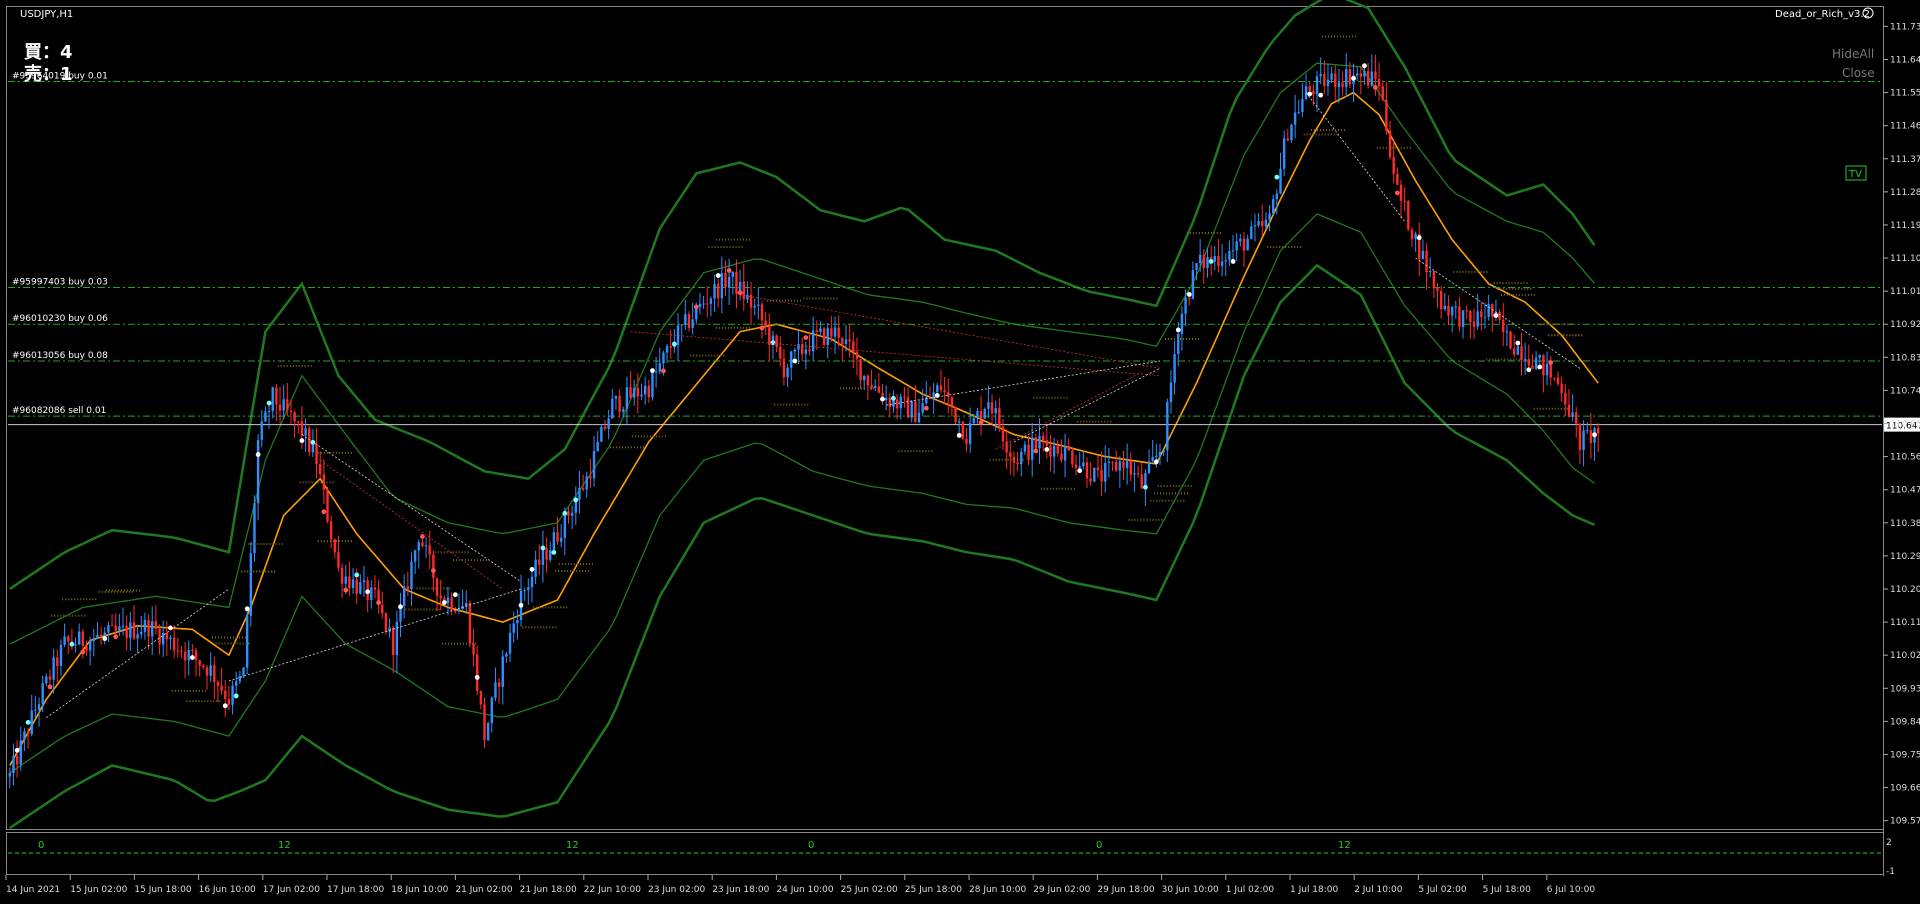 The image size is (1920, 904). What do you see at coordinates (46, 14) in the screenshot?
I see `chart-title: USDJPY,H1` at bounding box center [46, 14].